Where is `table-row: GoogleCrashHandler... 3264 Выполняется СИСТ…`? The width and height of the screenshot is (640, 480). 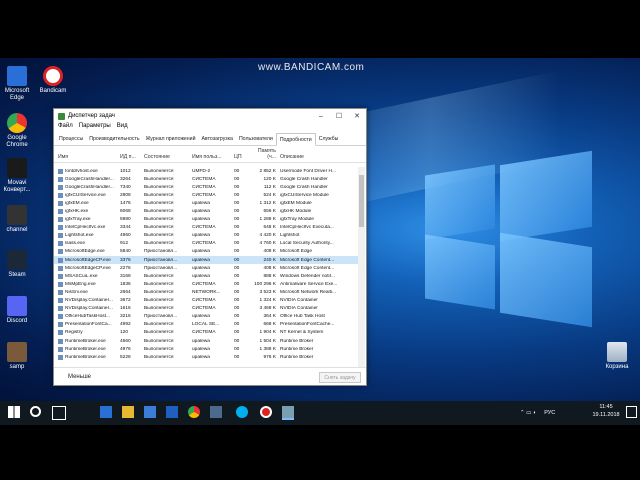
table-row: GoogleCrashHandler... 3264 Выполняется СИСТ… is located at coordinates (206, 179).